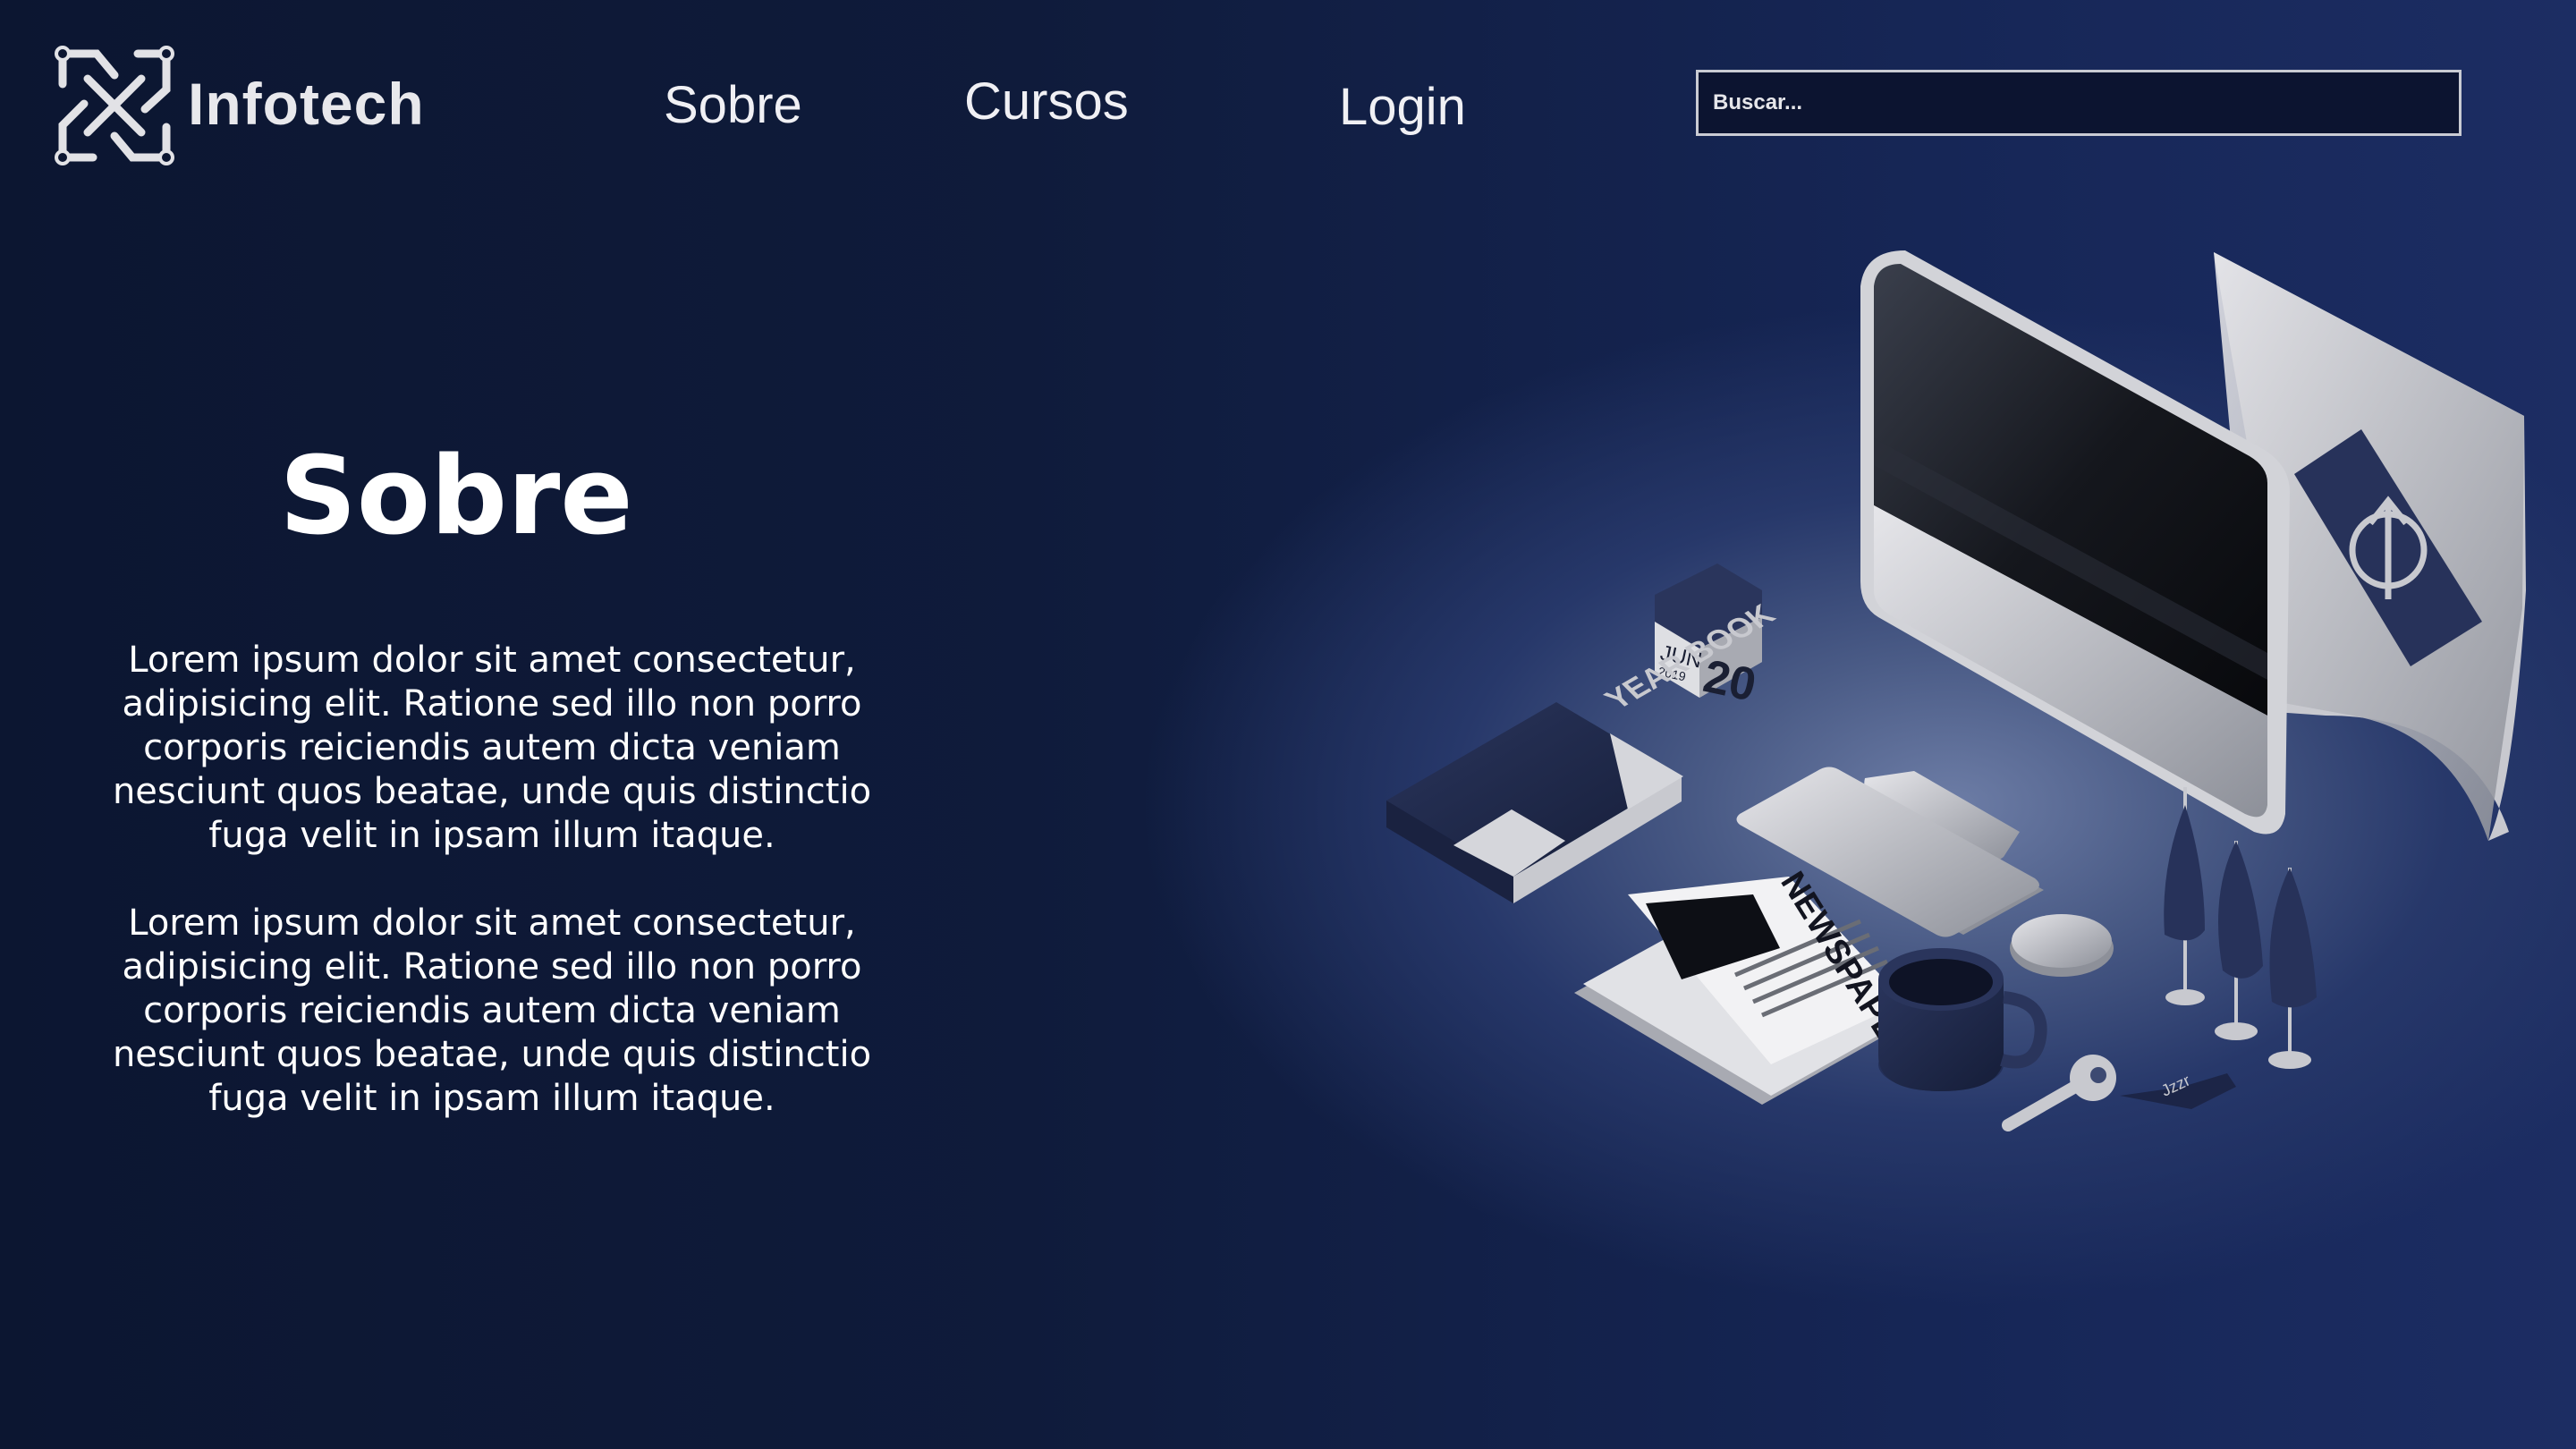 The image size is (2576, 1449). What do you see at coordinates (1402, 107) in the screenshot?
I see `nav-link-login: Login` at bounding box center [1402, 107].